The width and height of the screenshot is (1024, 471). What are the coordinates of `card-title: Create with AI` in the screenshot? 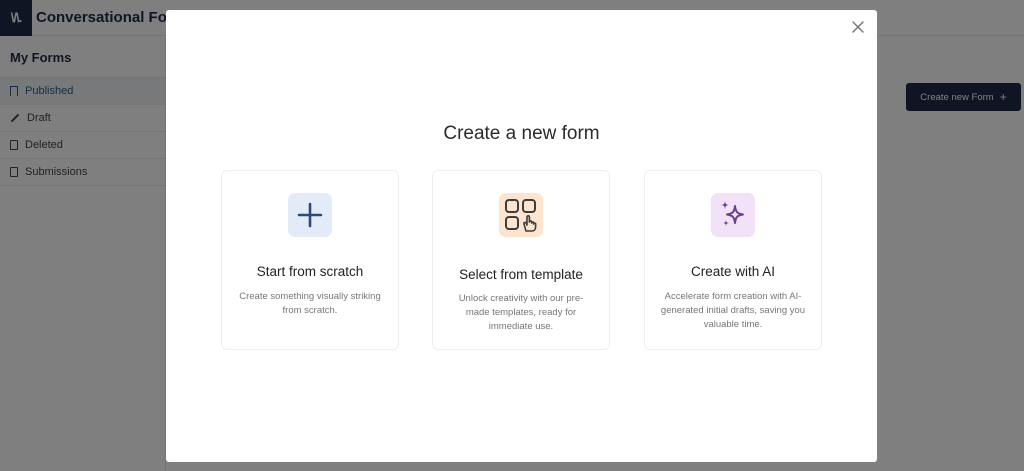 It's located at (733, 271).